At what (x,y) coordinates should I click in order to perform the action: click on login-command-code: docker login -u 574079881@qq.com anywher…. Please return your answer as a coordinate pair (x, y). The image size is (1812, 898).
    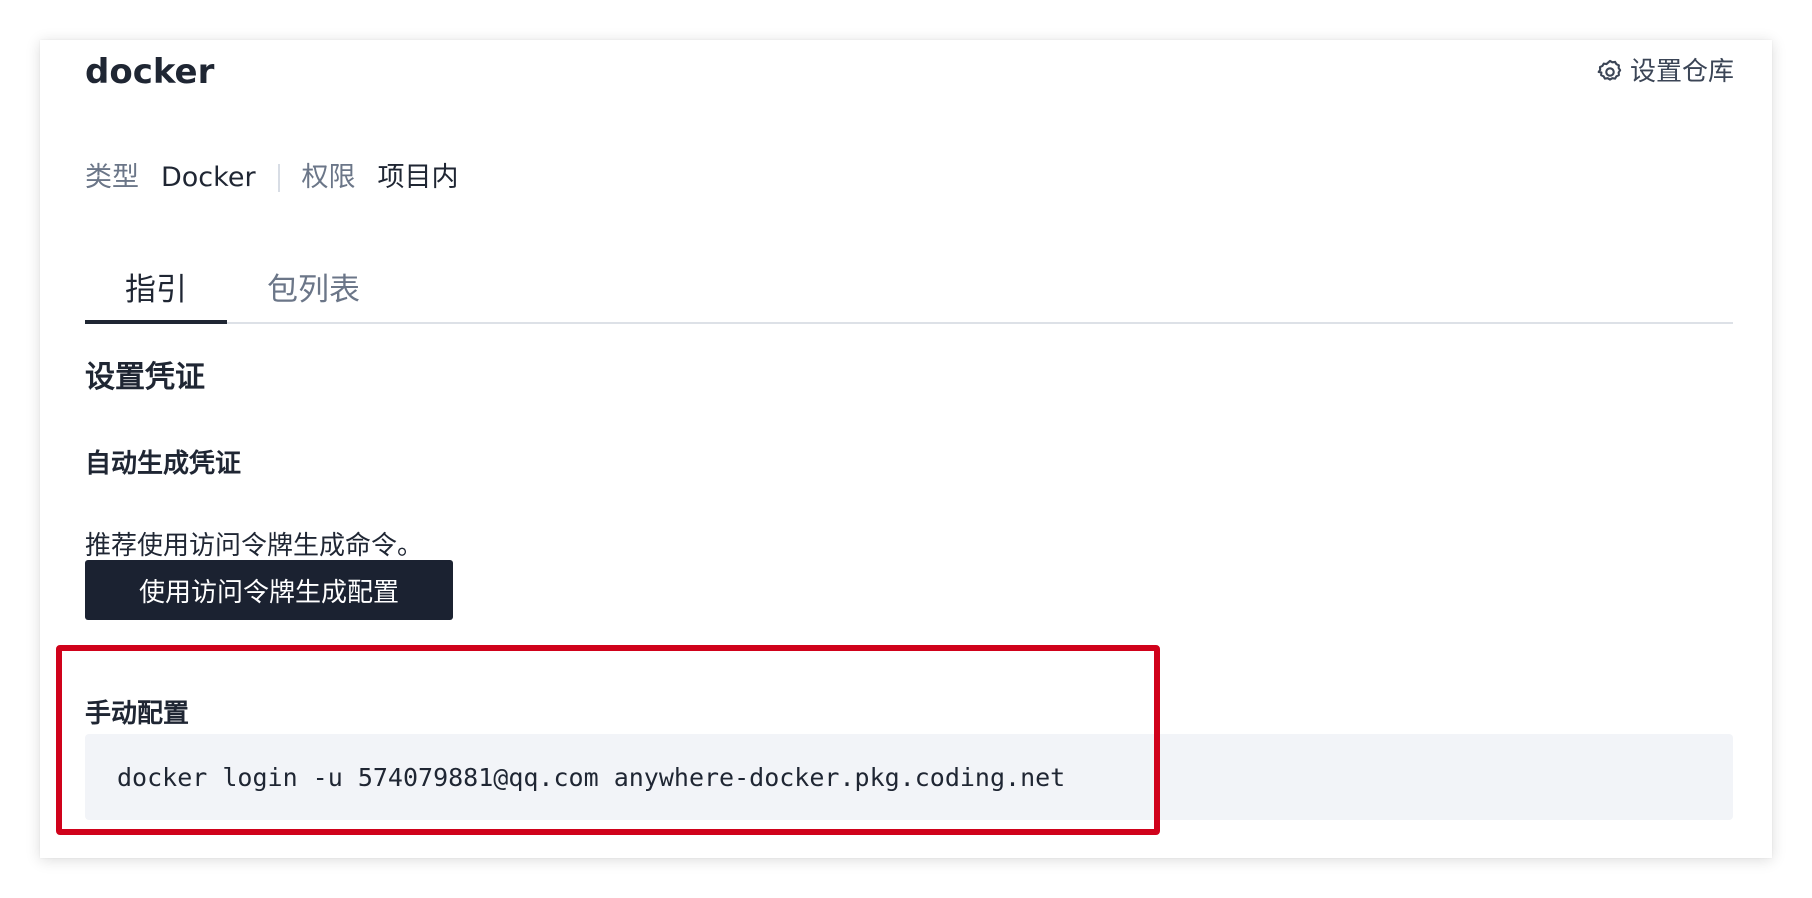
    Looking at the image, I should click on (909, 777).